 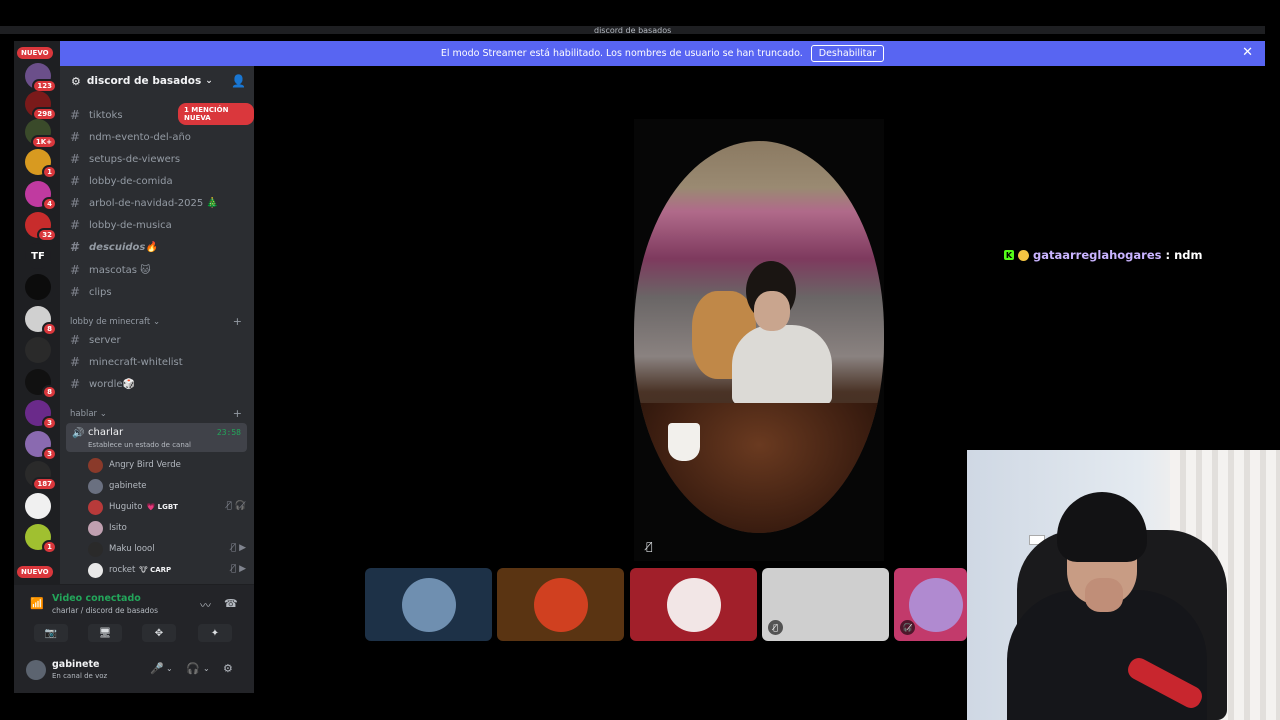 What do you see at coordinates (78, 433) in the screenshot?
I see `speaker-icon: 🔊` at bounding box center [78, 433].